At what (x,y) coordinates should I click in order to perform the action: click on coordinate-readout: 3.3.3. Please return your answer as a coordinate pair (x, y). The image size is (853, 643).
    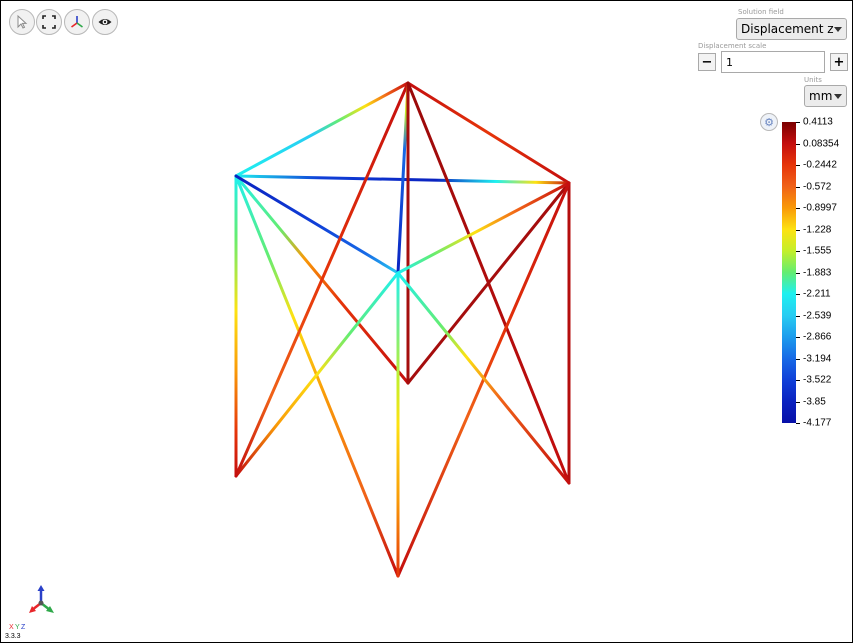
    Looking at the image, I should click on (13, 636).